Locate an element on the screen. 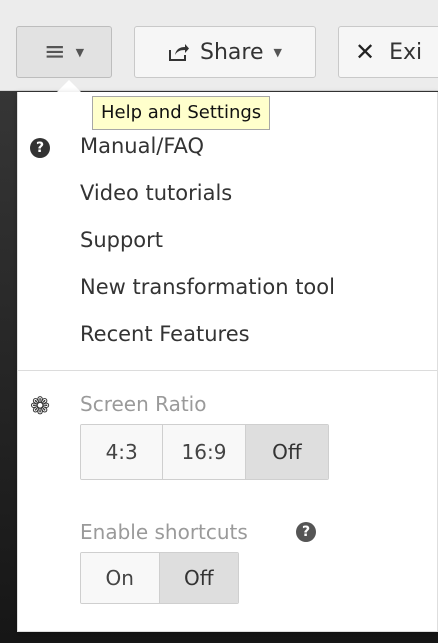 The height and width of the screenshot is (643, 438). menu-item-manual-faq: Manual/FAQ is located at coordinates (142, 146).